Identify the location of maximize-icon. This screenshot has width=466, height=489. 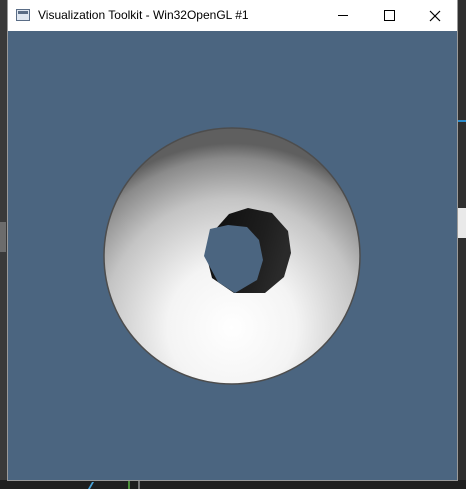
(389, 15).